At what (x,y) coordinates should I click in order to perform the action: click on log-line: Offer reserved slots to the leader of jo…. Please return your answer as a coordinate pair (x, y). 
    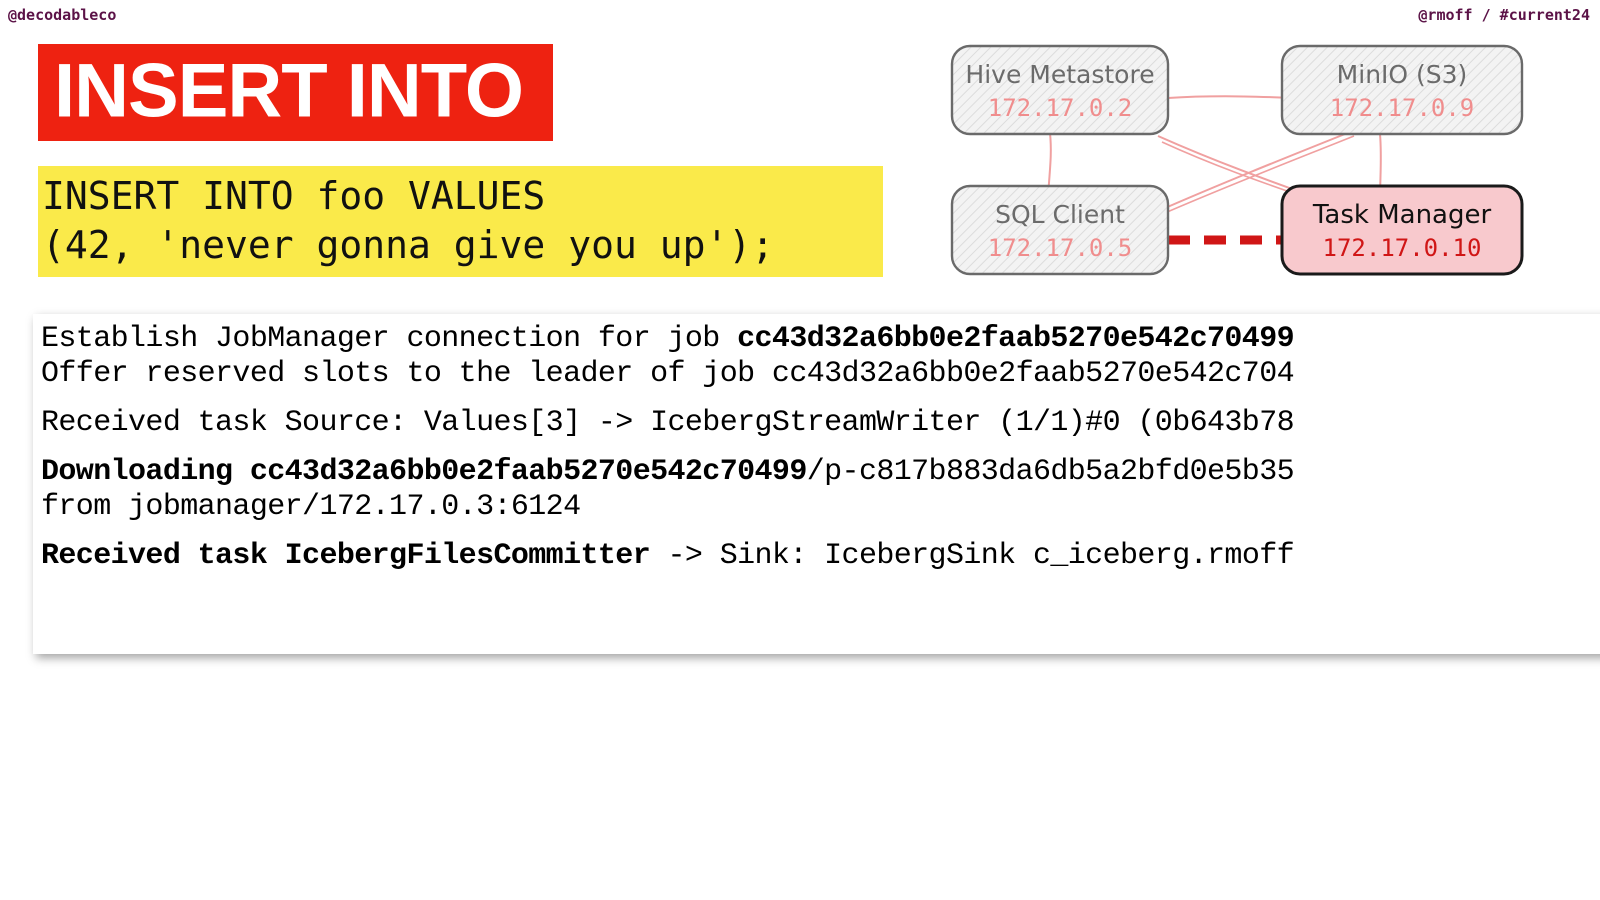
    Looking at the image, I should click on (820, 374).